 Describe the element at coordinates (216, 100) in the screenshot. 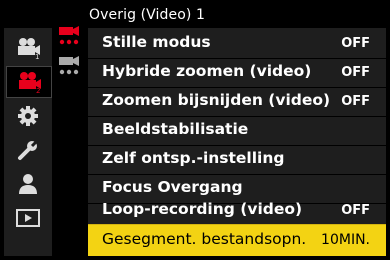

I see `menu-item-label: Zoomen bijsnijden (video)` at that location.